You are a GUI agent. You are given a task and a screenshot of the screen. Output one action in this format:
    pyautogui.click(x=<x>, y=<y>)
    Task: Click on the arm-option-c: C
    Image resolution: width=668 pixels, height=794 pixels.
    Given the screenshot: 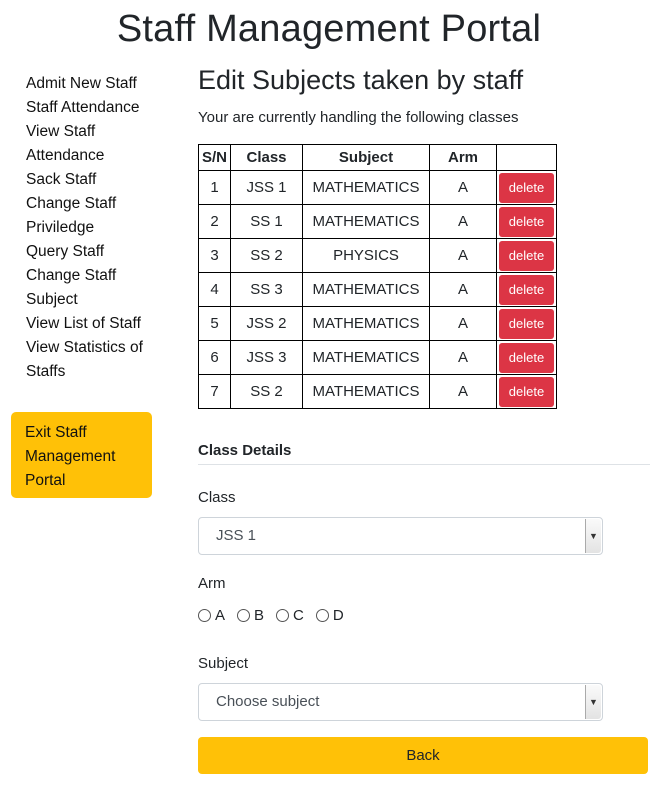 What is the action you would take?
    pyautogui.click(x=290, y=615)
    